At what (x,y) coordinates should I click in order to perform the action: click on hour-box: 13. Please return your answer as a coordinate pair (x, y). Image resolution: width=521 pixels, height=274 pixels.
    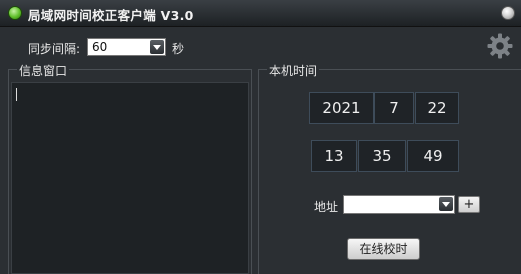
    Looking at the image, I should click on (334, 156).